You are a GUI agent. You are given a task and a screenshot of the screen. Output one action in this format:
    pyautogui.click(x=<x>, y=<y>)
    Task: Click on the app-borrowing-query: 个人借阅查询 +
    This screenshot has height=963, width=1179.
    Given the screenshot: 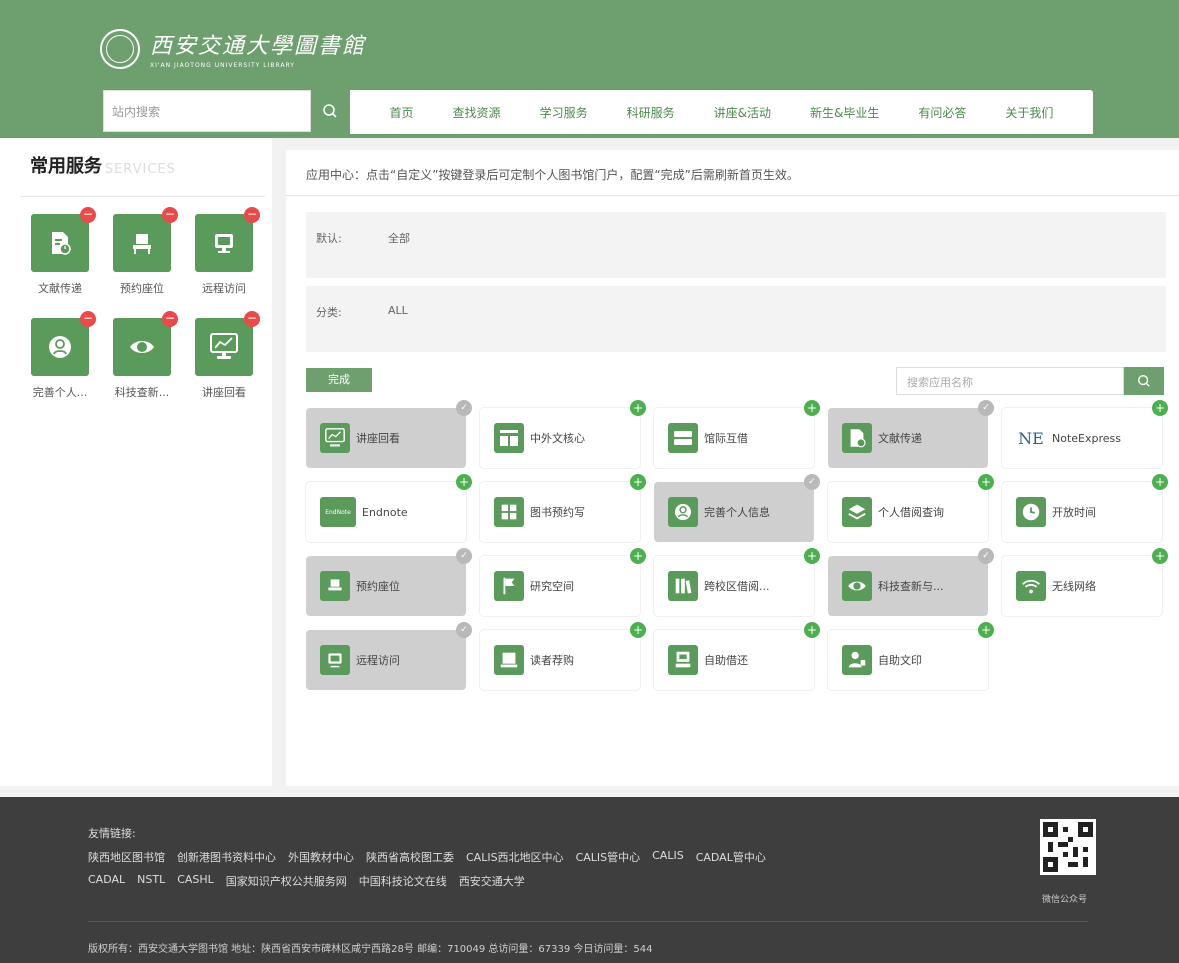 What is the action you would take?
    pyautogui.click(x=911, y=508)
    